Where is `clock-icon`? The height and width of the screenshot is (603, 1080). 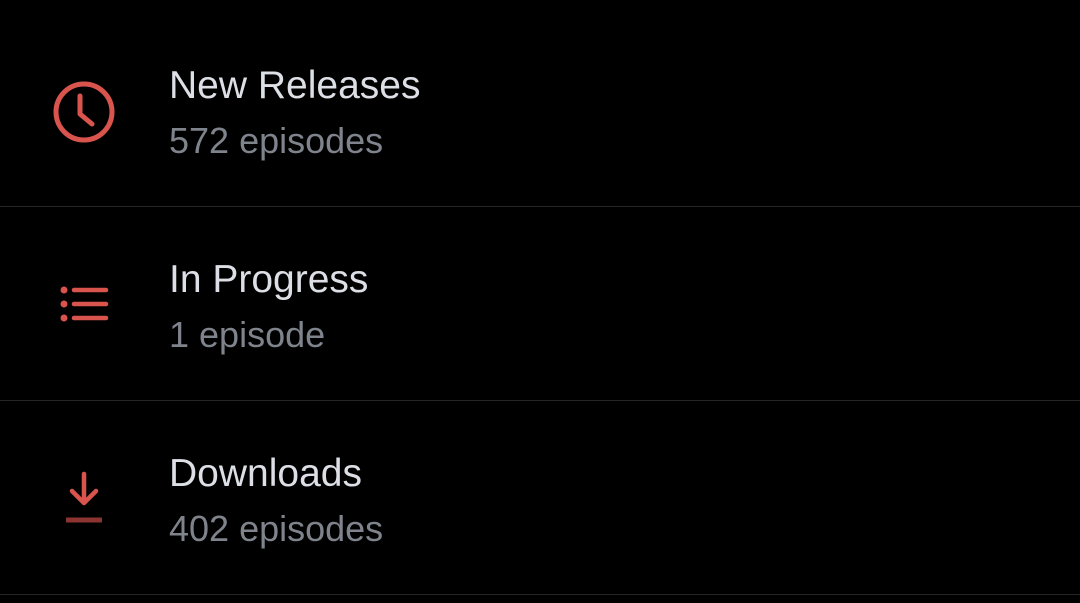 clock-icon is located at coordinates (84, 112).